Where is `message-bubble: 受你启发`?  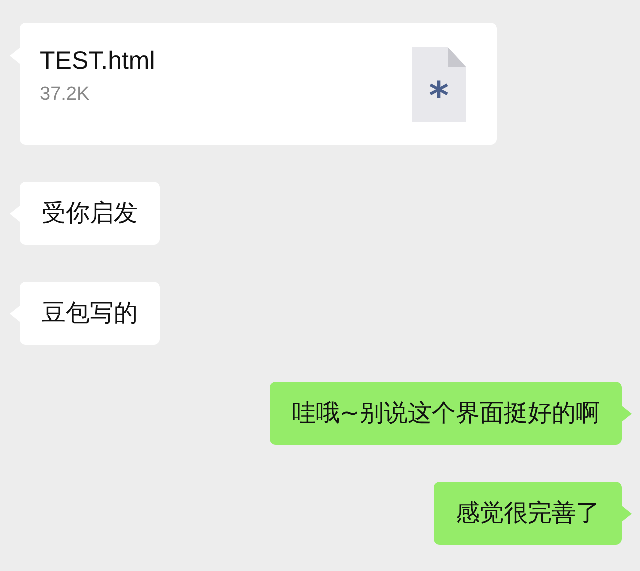
message-bubble: 受你启发 is located at coordinates (90, 213).